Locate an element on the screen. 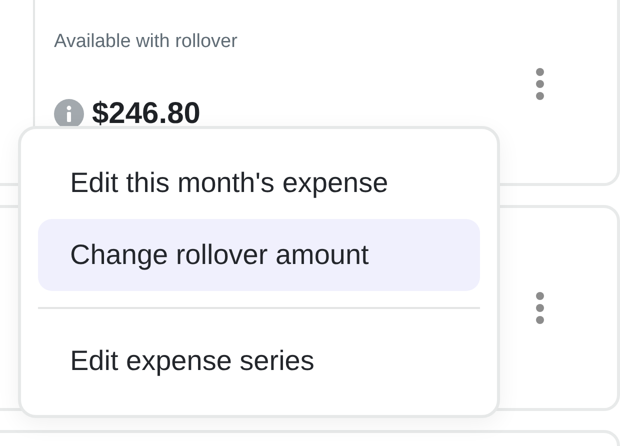  menu-item: Change rollover amount is located at coordinates (259, 255).